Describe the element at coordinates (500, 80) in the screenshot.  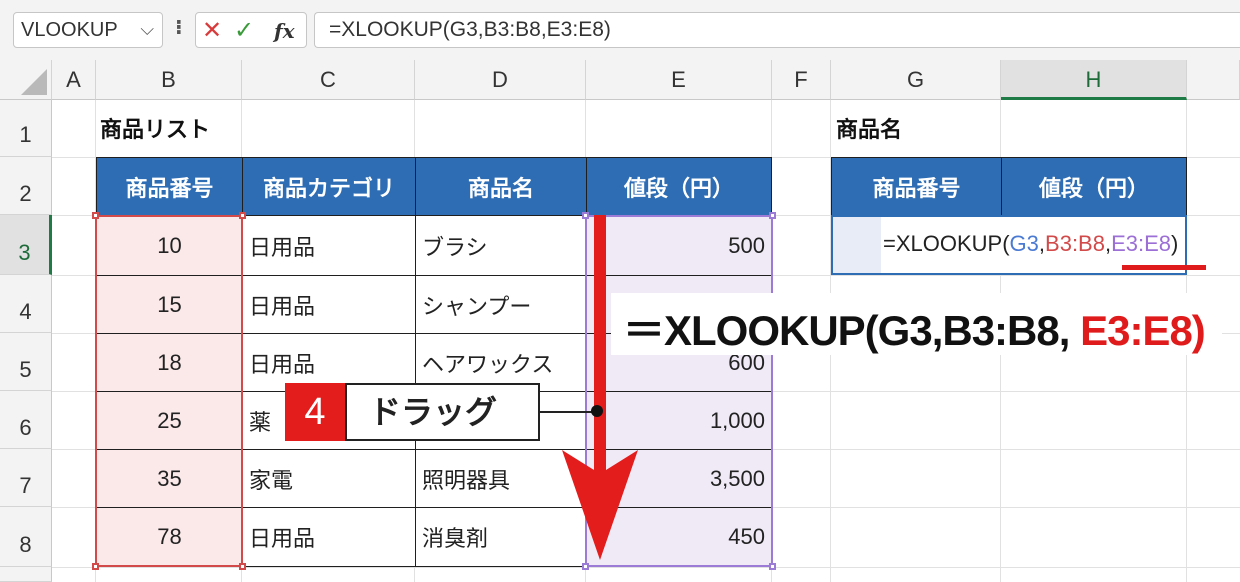
I see `column-header-d: D` at that location.